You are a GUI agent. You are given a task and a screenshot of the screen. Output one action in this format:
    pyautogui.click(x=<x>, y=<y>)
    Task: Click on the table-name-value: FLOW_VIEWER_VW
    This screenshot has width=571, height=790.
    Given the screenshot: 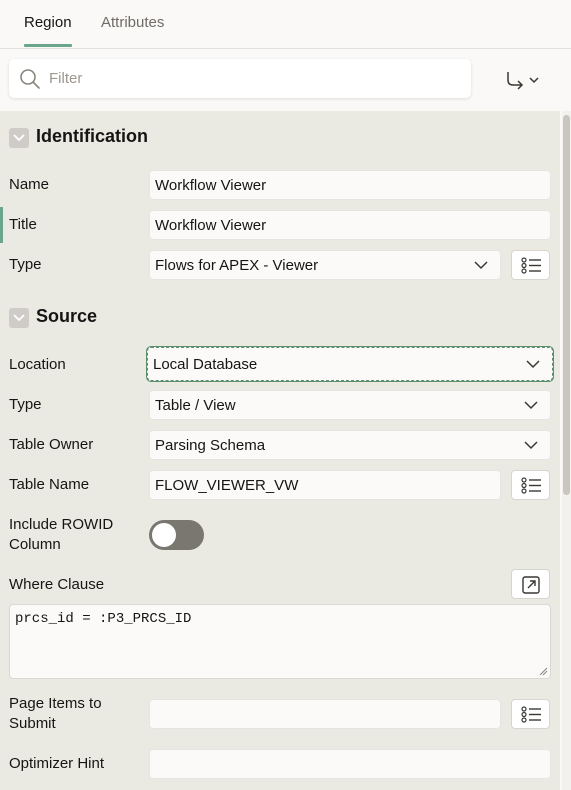 What is the action you would take?
    pyautogui.click(x=227, y=485)
    